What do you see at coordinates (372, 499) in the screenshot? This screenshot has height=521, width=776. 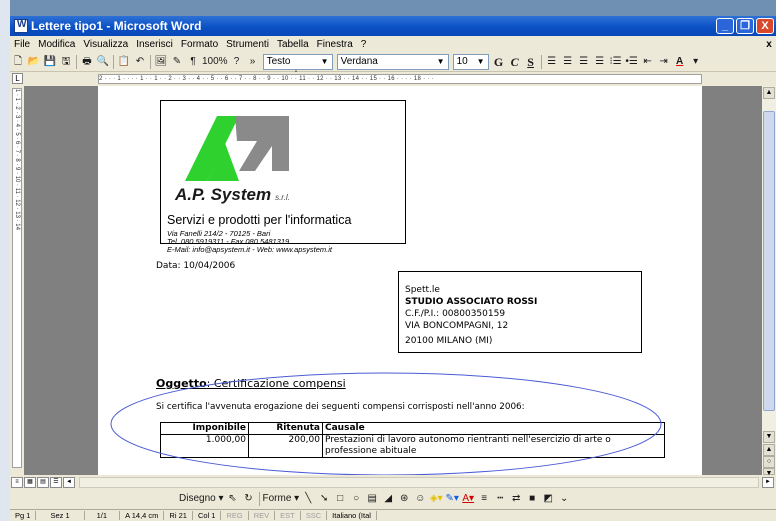 I see `textbox-icon: ▤` at bounding box center [372, 499].